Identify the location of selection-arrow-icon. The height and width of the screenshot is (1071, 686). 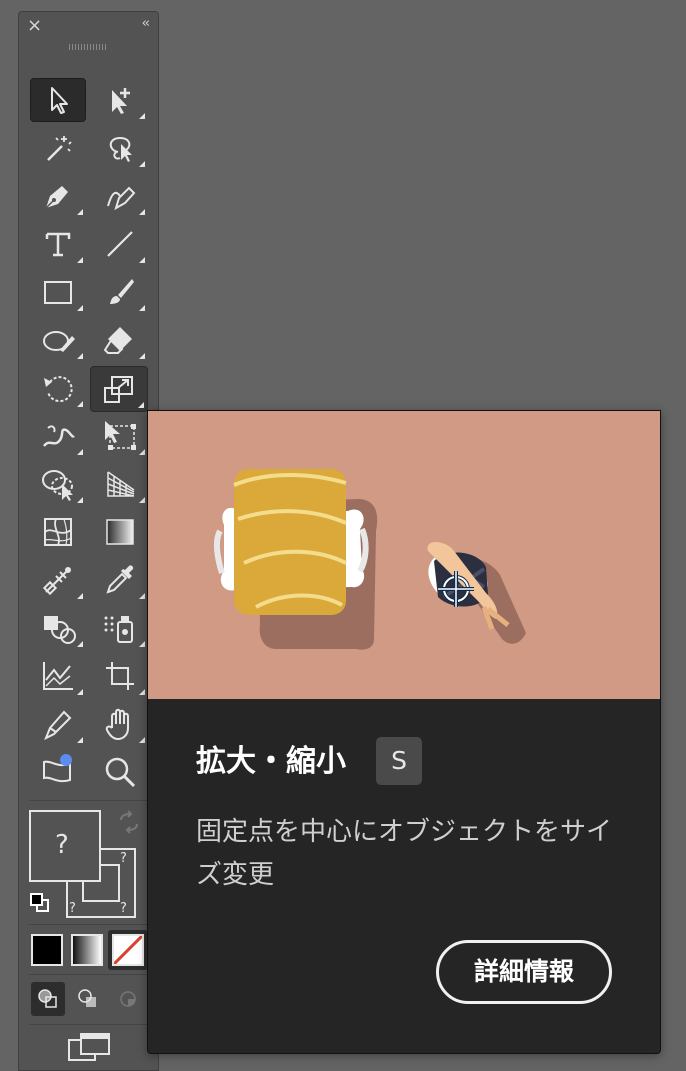
(59, 100).